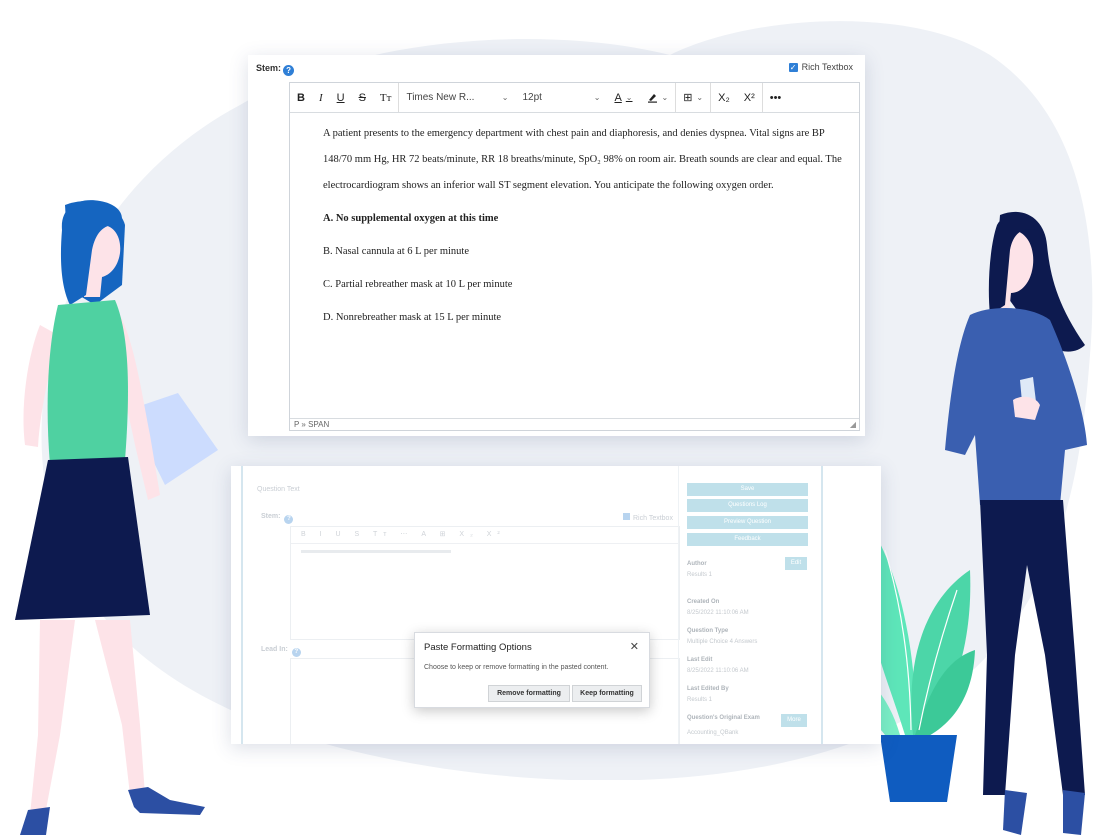 The image size is (1109, 835). What do you see at coordinates (396, 251) in the screenshot?
I see `answer-option-b: B. Nasal cannula at 6 L per minute` at bounding box center [396, 251].